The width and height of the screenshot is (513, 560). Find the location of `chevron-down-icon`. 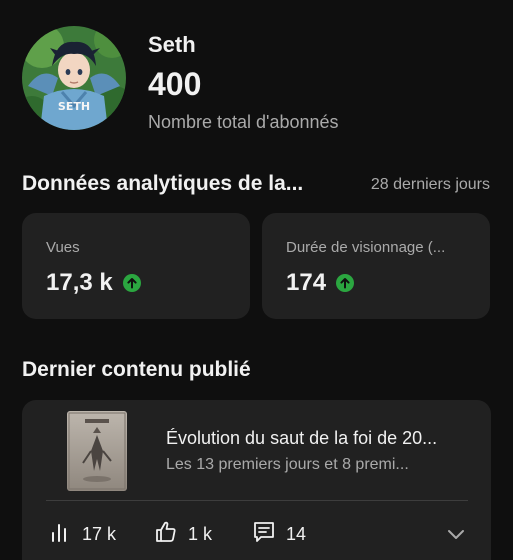

chevron-down-icon is located at coordinates (456, 534).